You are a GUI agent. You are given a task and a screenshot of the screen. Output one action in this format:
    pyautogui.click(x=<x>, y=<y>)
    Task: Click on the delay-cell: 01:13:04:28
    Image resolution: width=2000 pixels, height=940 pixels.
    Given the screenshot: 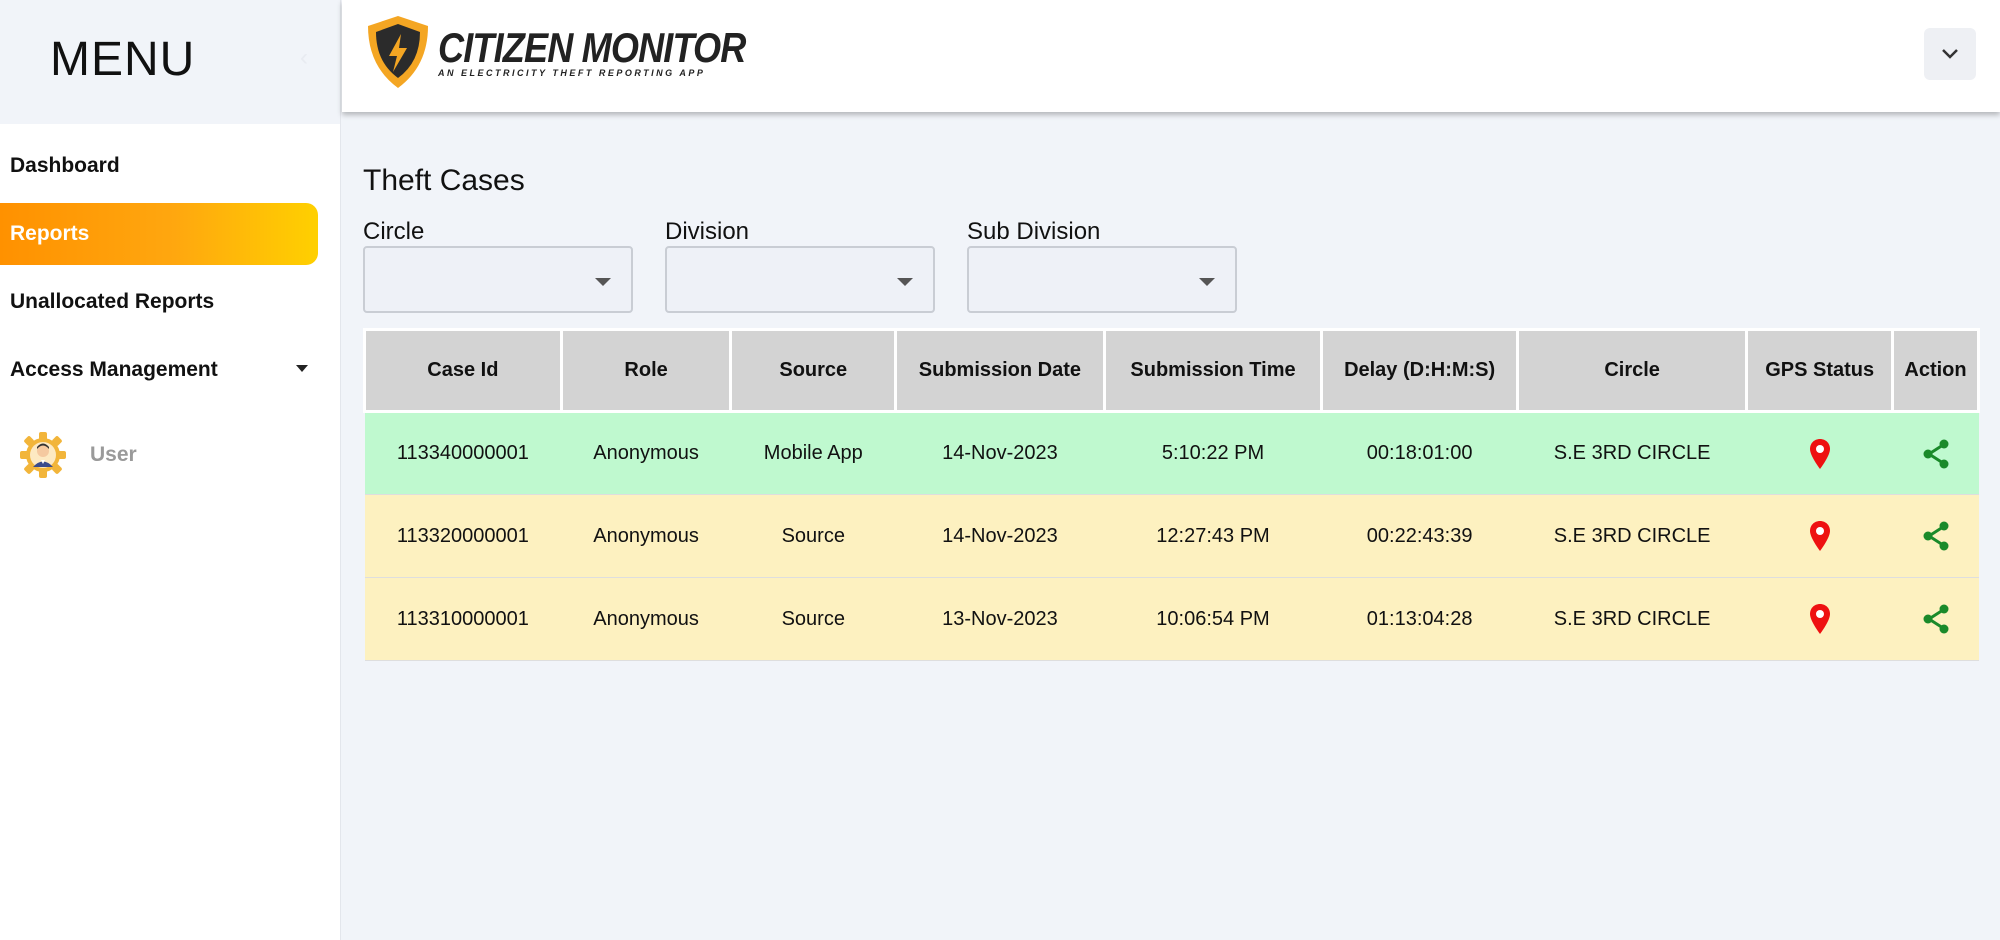 What is the action you would take?
    pyautogui.click(x=1419, y=619)
    